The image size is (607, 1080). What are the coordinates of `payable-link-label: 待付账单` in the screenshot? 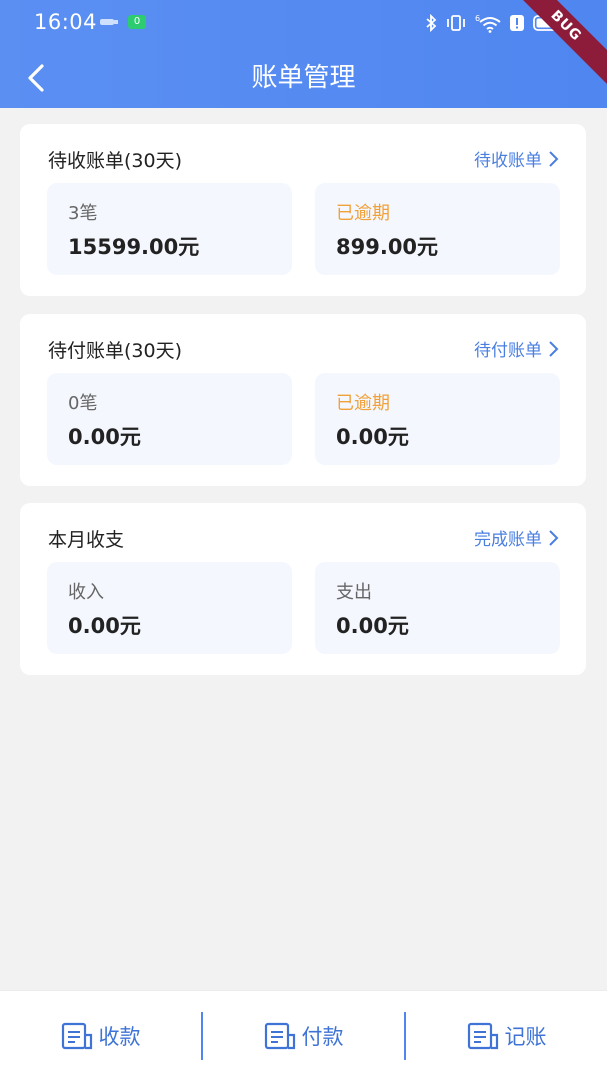 It's located at (508, 351).